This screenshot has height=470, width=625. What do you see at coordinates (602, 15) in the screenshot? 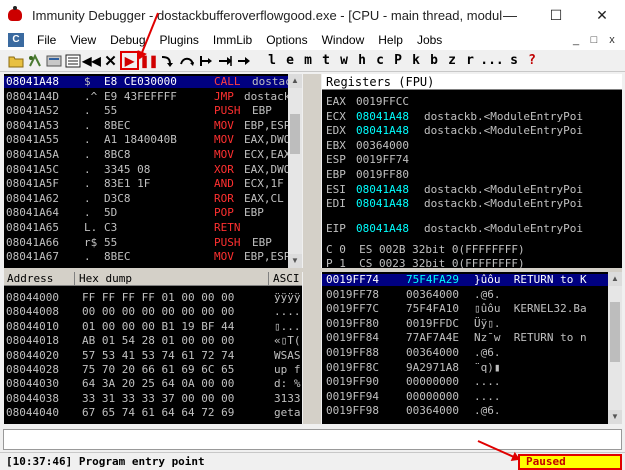
I see `close-window-button: ✕` at bounding box center [602, 15].